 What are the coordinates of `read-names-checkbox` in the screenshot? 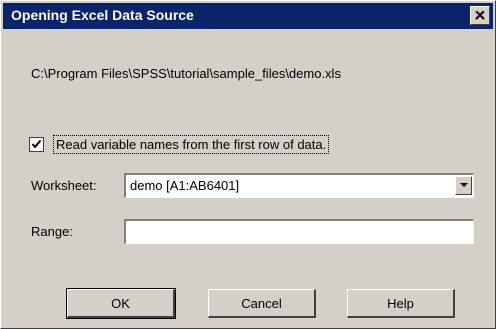 It's located at (36, 144).